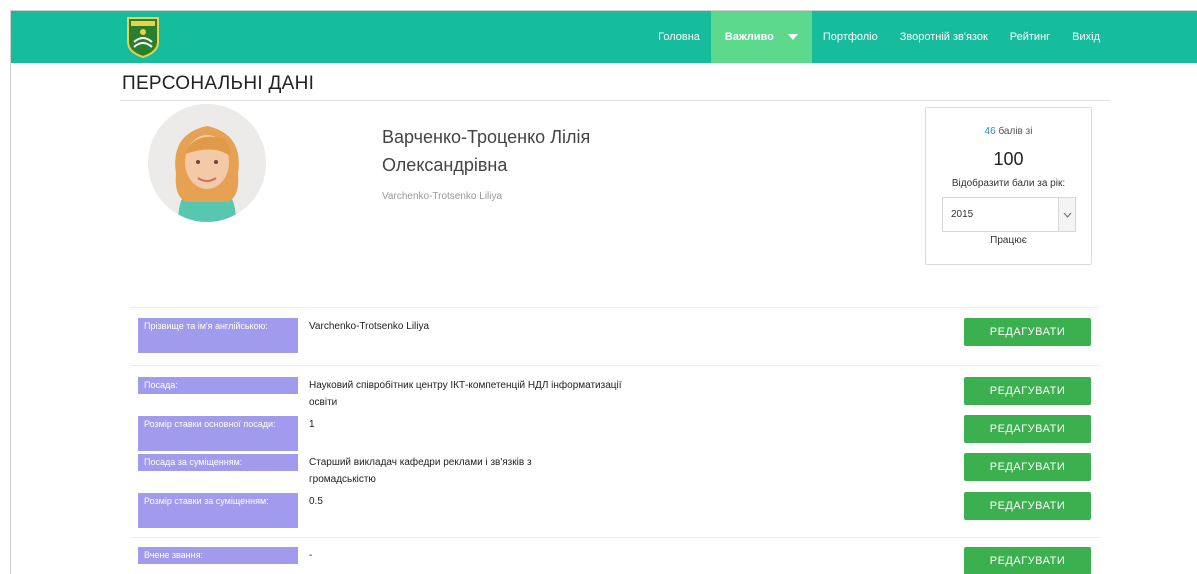 The image size is (1197, 574). Describe the element at coordinates (316, 501) in the screenshot. I see `field-value: 0.5` at that location.